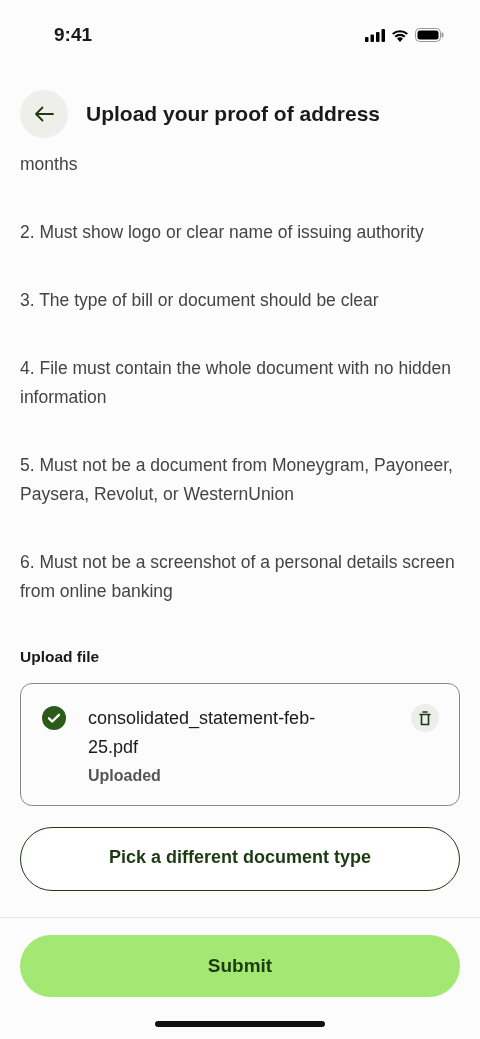 Image resolution: width=480 pixels, height=1039 pixels. What do you see at coordinates (60, 657) in the screenshot?
I see `upload-label: Upload file` at bounding box center [60, 657].